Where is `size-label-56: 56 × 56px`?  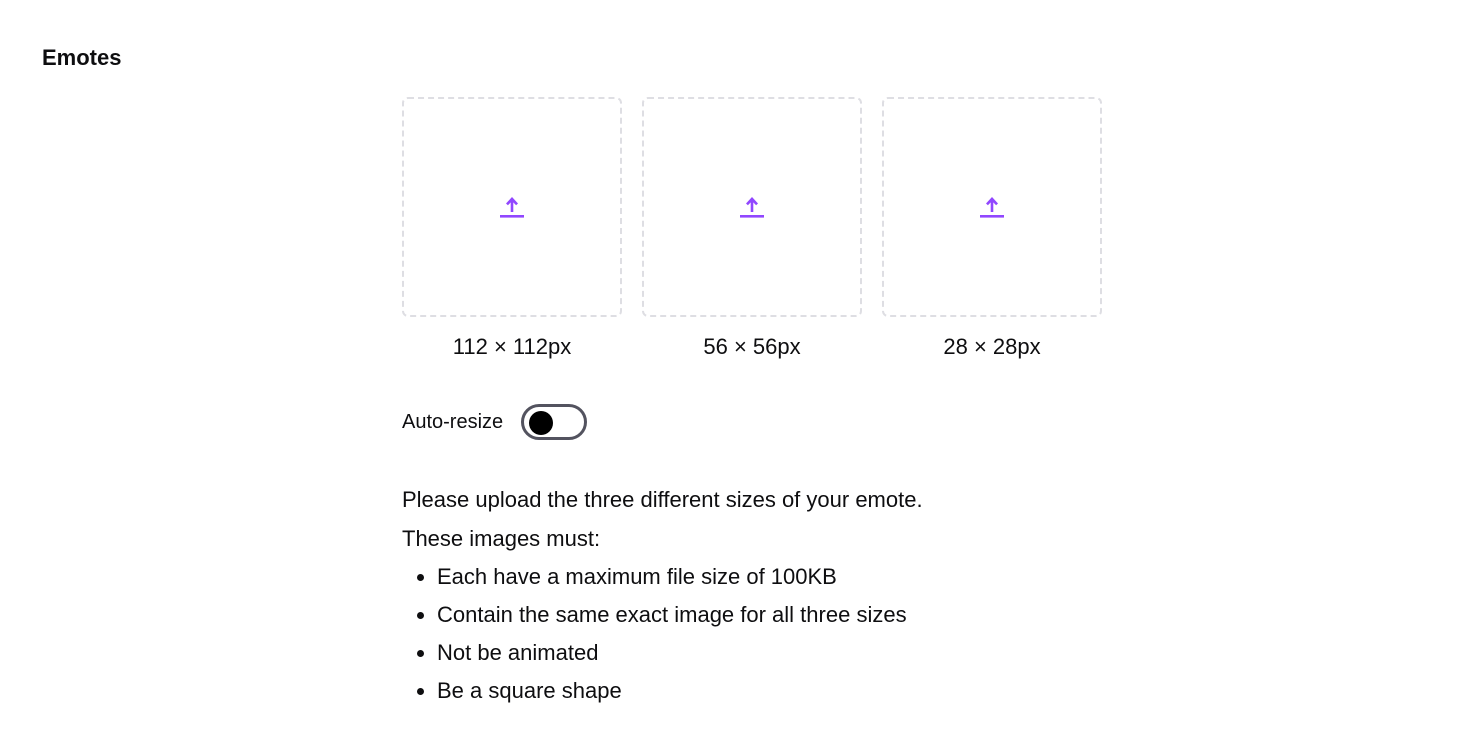 size-label-56: 56 × 56px is located at coordinates (752, 346).